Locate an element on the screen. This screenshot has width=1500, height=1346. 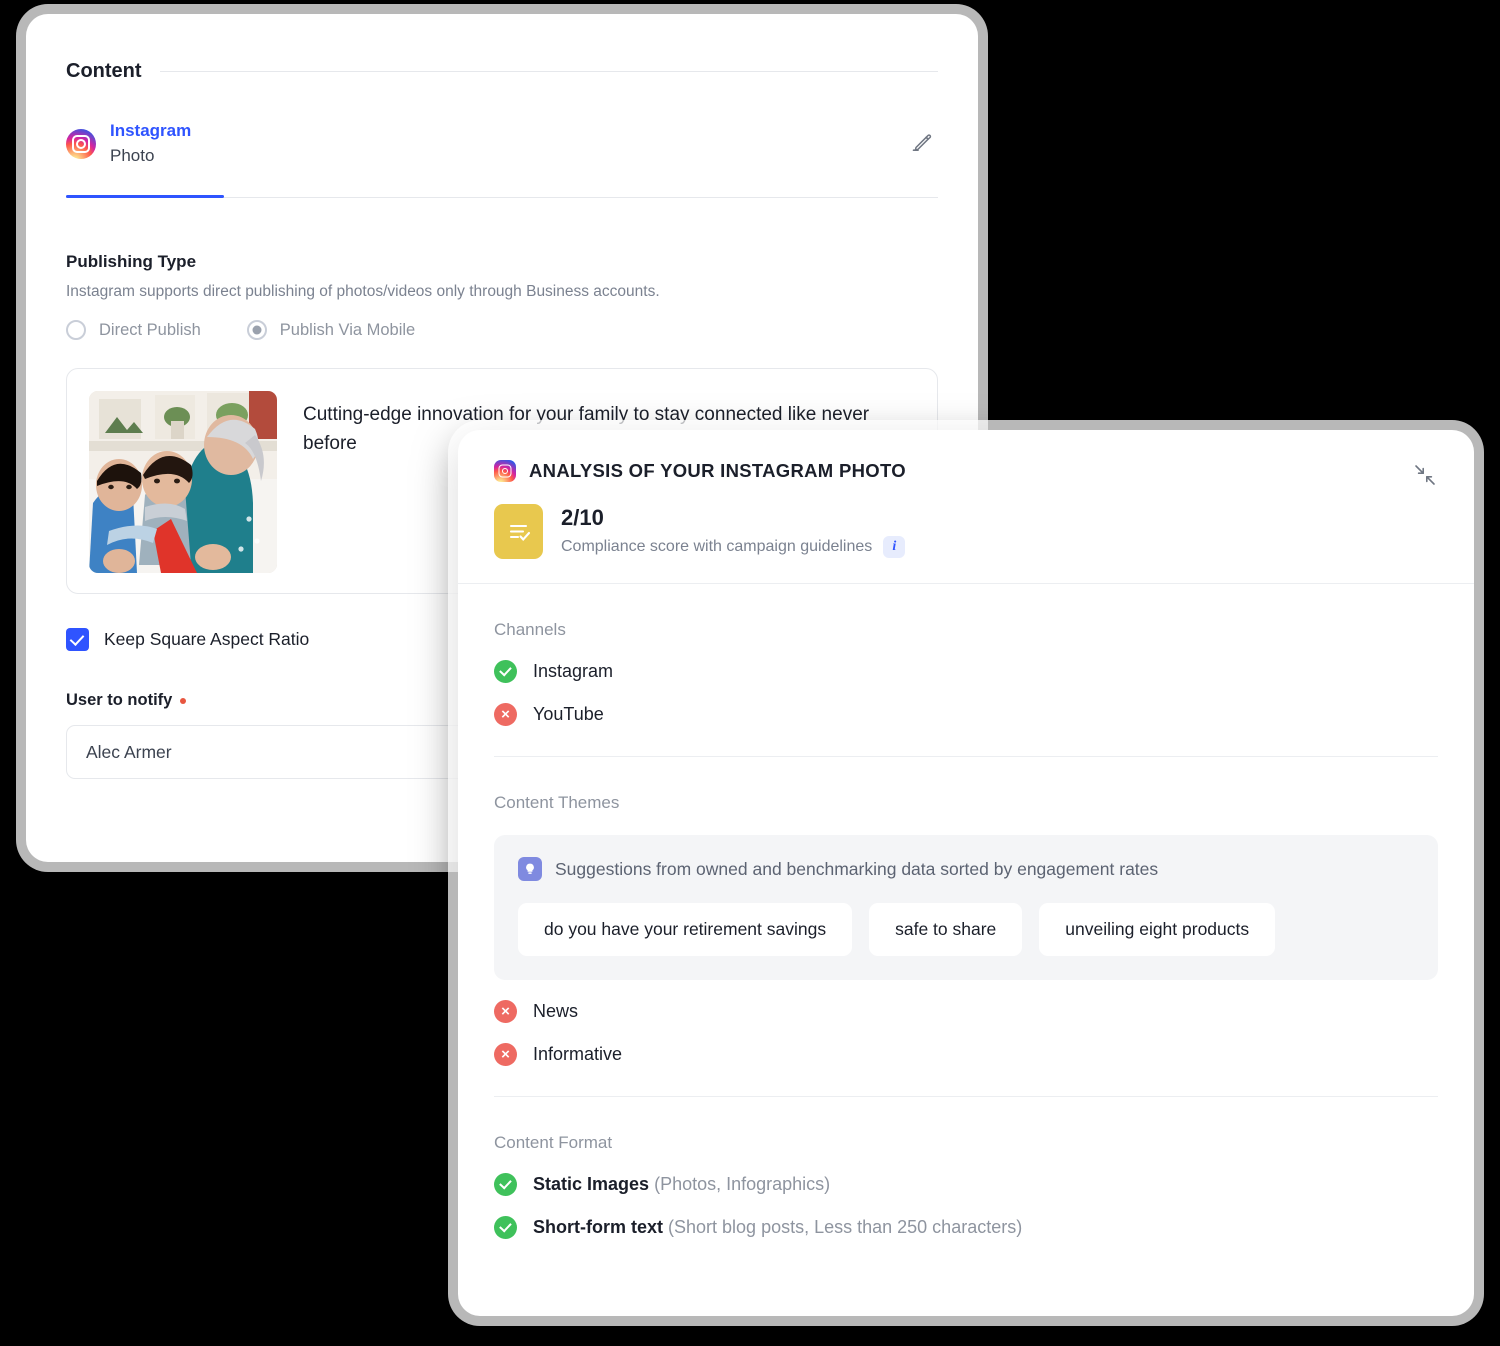
edit-content-button is located at coordinates (923, 142).